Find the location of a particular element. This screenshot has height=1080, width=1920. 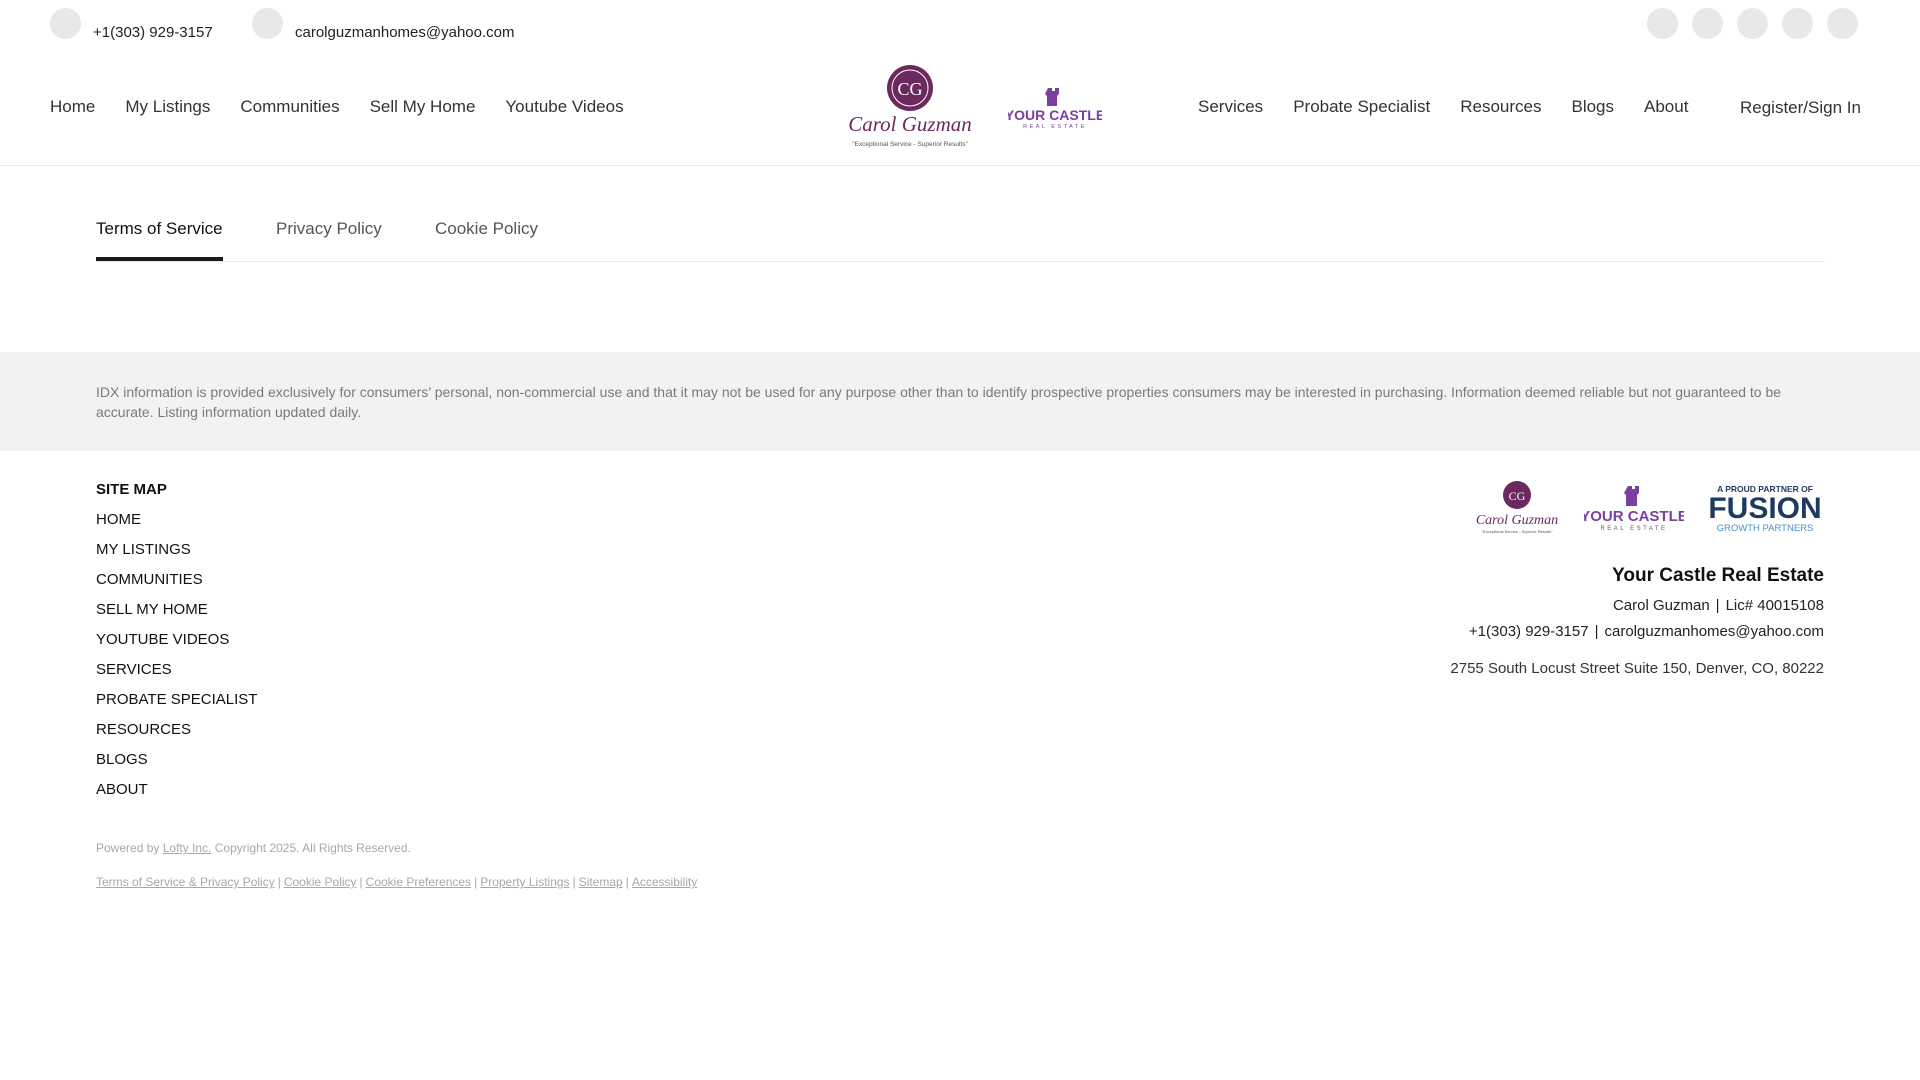

legal-link-cookie-policy: Cookie Policy is located at coordinates (320, 882).